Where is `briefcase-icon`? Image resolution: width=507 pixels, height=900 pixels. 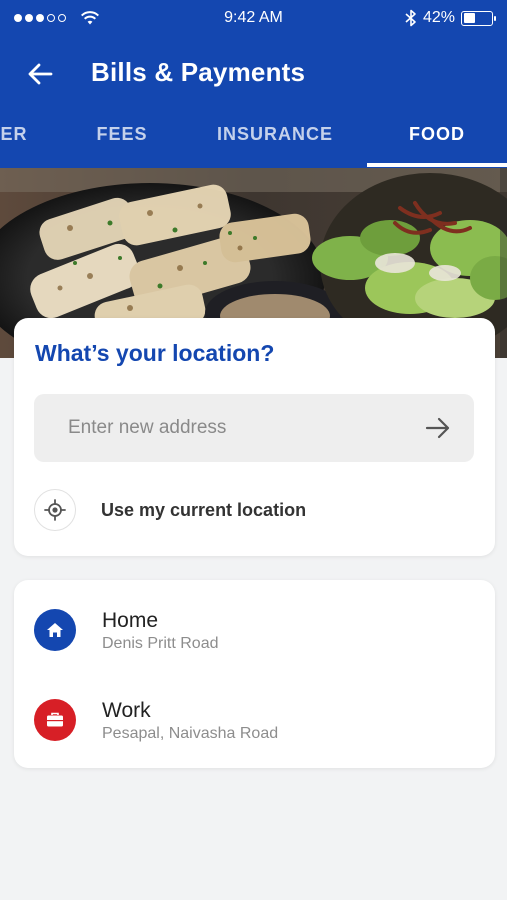 briefcase-icon is located at coordinates (55, 719).